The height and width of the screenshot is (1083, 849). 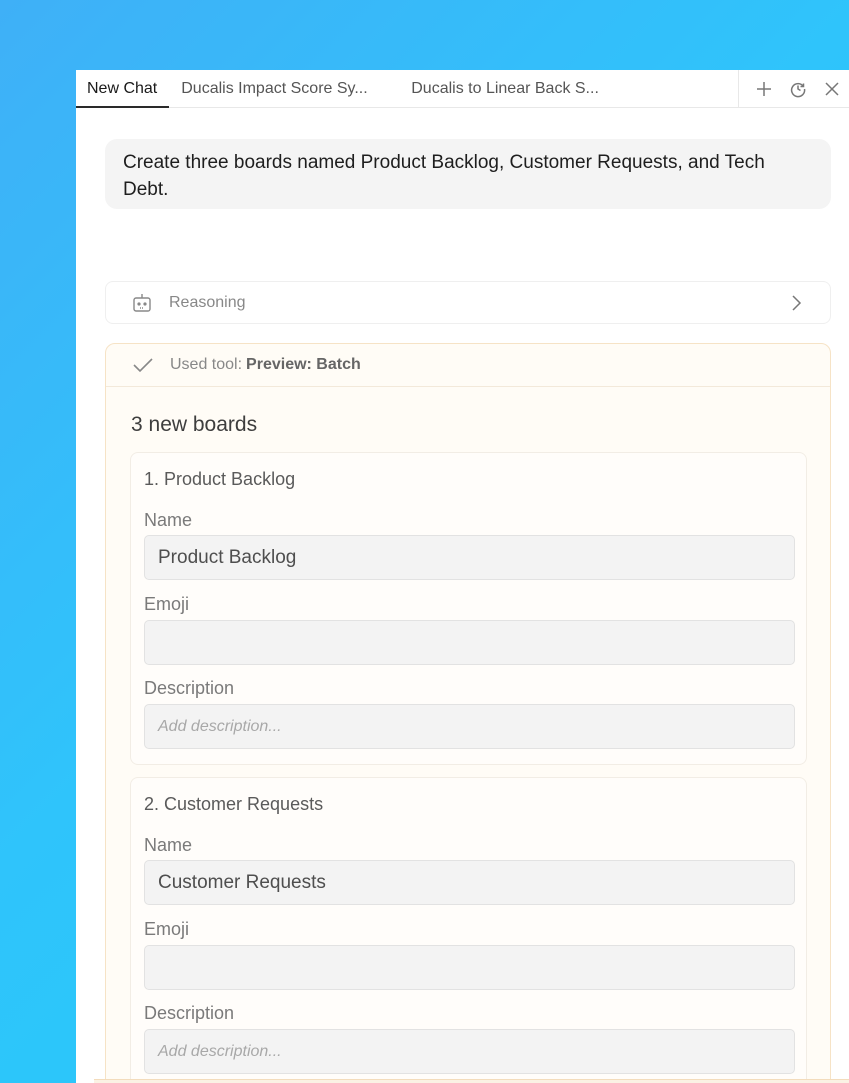 What do you see at coordinates (143, 365) in the screenshot?
I see `check-icon` at bounding box center [143, 365].